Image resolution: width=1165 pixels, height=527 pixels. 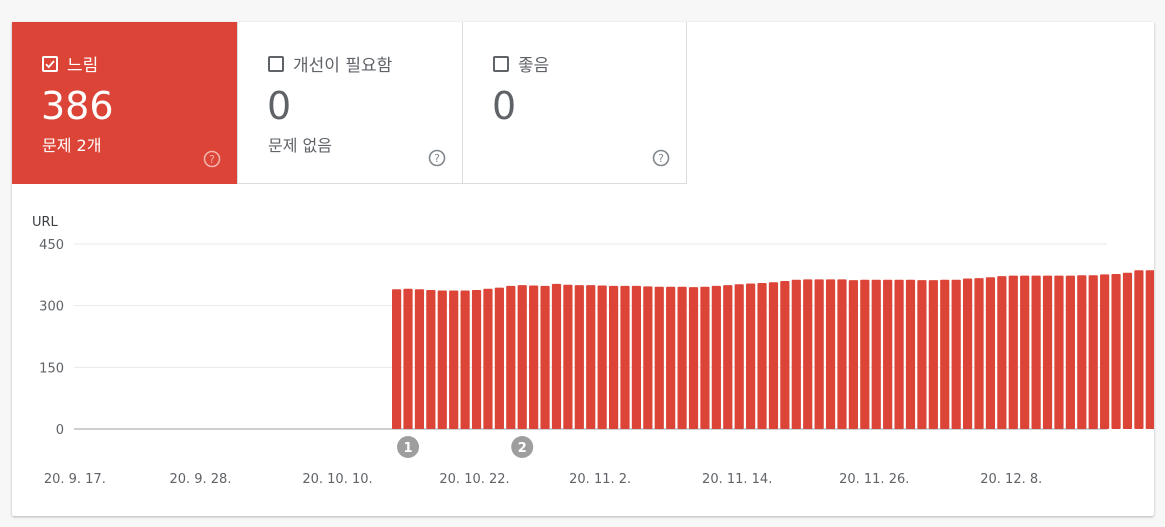 What do you see at coordinates (574, 103) in the screenshot?
I see `tile-good: 좋음 0 ?` at bounding box center [574, 103].